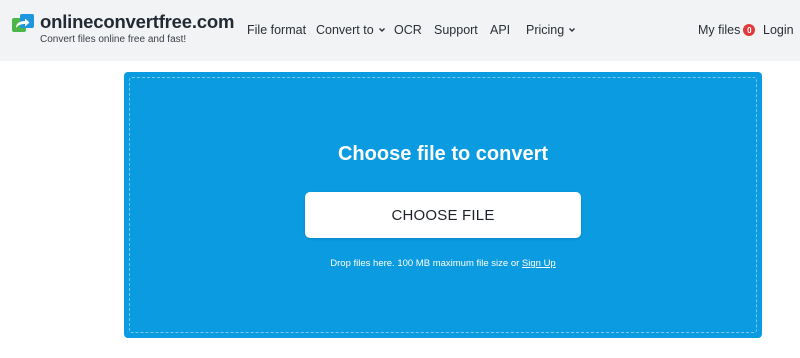 This screenshot has height=358, width=800. I want to click on nav-label: File format, so click(277, 30).